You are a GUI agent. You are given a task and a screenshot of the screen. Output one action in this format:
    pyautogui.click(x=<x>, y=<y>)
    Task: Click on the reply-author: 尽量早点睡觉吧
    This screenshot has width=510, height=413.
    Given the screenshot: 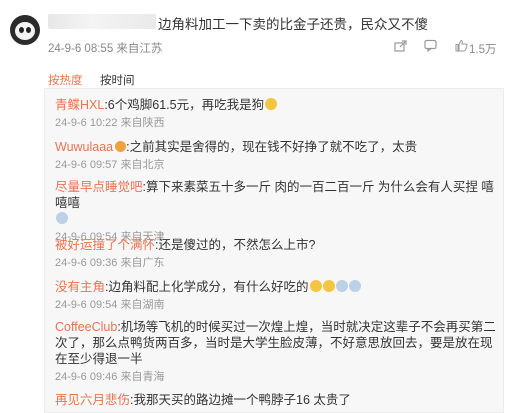 What is the action you would take?
    pyautogui.click(x=99, y=187)
    